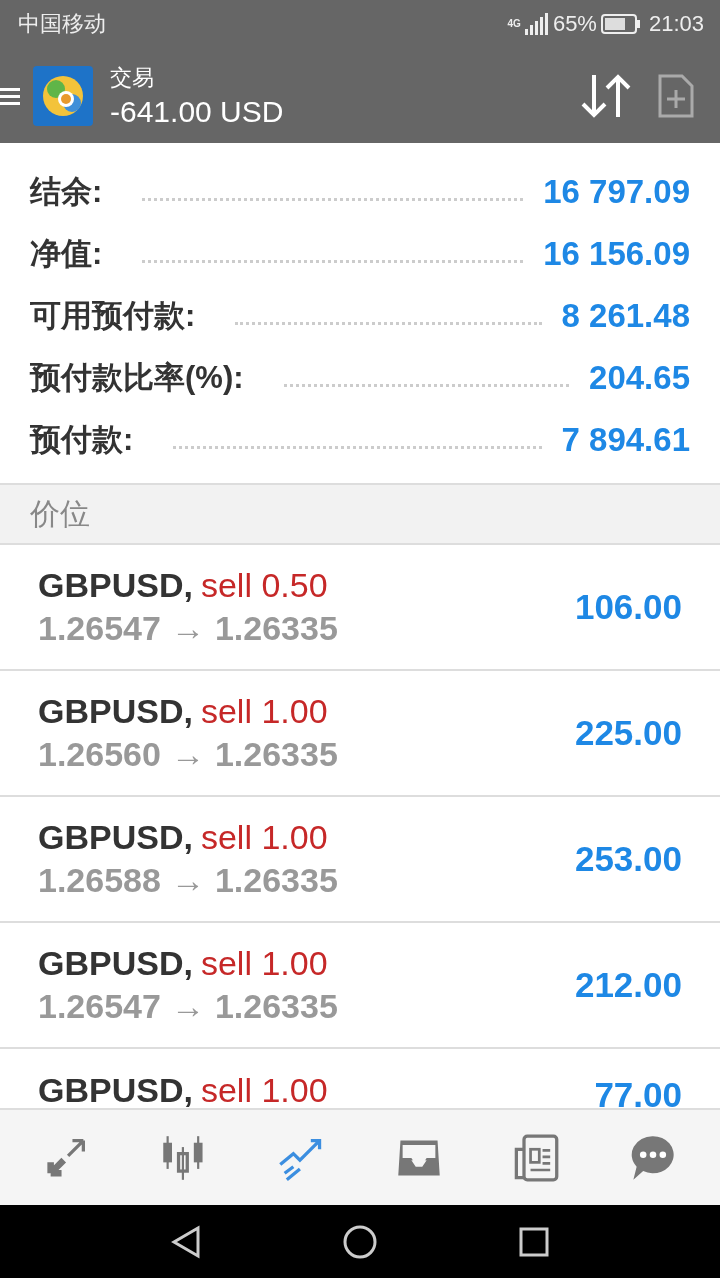 The height and width of the screenshot is (1280, 720). Describe the element at coordinates (639, 378) in the screenshot. I see `field-value: 204.65` at that location.